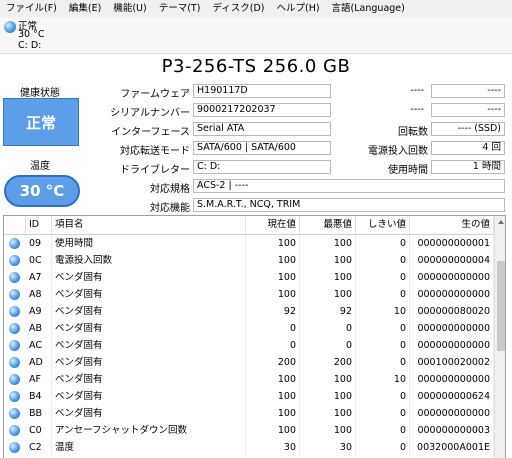 The image size is (512, 458). What do you see at coordinates (155, 170) in the screenshot?
I see `drive-letter-label: ドライブレター` at bounding box center [155, 170].